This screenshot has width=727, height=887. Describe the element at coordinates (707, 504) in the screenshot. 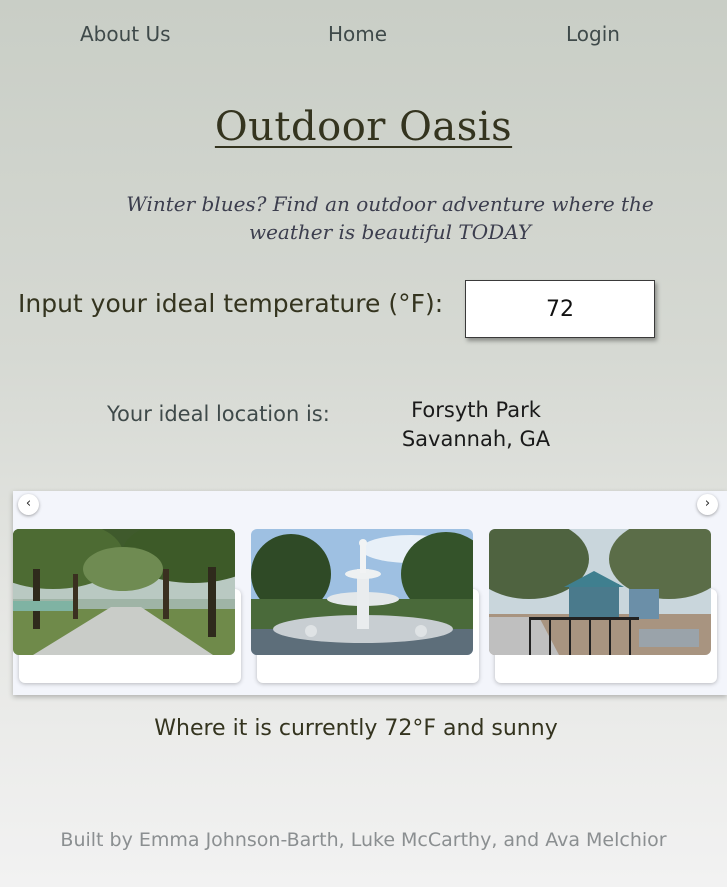

I see `chevron-right-icon: ›` at that location.